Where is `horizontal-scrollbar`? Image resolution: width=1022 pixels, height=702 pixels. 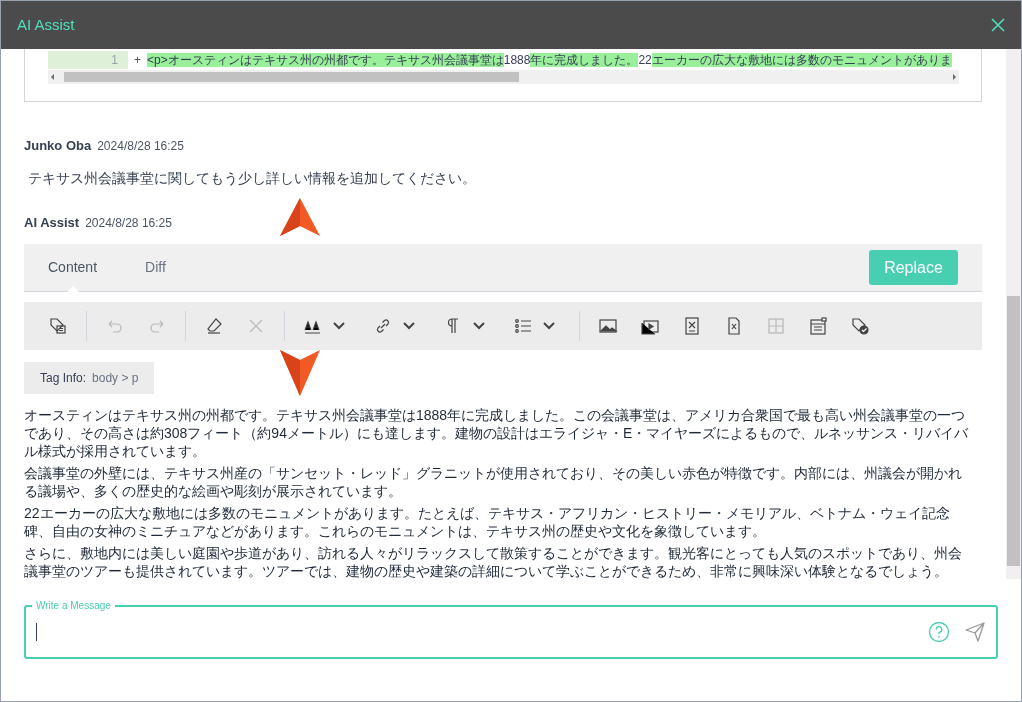 horizontal-scrollbar is located at coordinates (503, 77).